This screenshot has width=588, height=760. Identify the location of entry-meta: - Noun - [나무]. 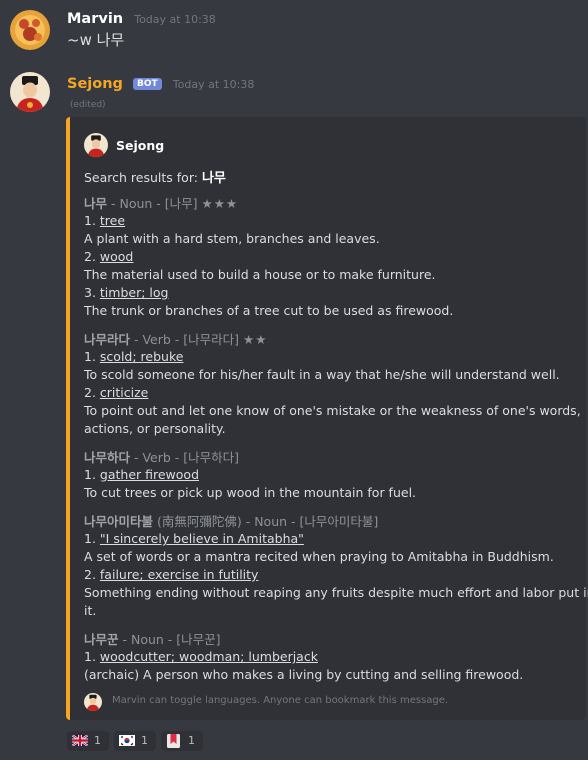
(154, 203).